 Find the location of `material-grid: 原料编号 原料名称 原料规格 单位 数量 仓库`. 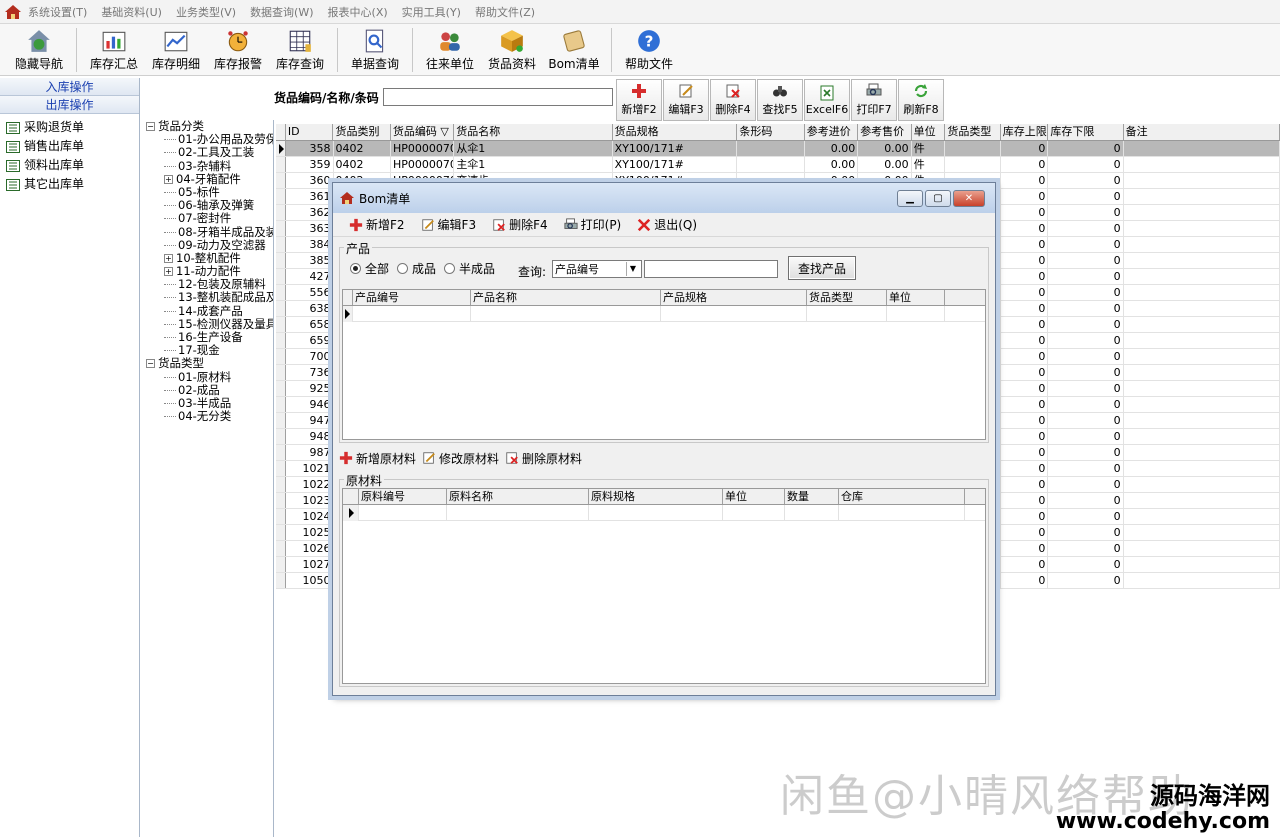

material-grid: 原料编号 原料名称 原料规格 单位 数量 仓库 is located at coordinates (664, 586).